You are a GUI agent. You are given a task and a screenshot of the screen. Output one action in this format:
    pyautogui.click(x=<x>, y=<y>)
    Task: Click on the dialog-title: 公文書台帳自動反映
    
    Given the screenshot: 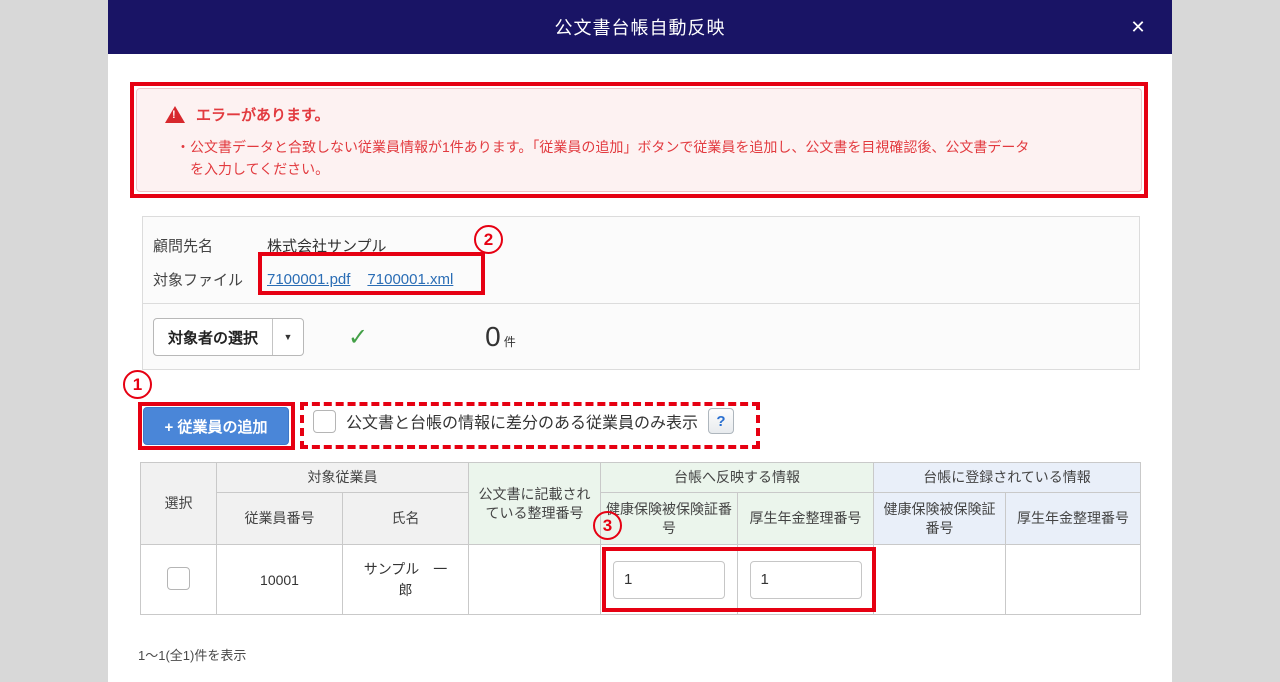 What is the action you would take?
    pyautogui.click(x=640, y=28)
    